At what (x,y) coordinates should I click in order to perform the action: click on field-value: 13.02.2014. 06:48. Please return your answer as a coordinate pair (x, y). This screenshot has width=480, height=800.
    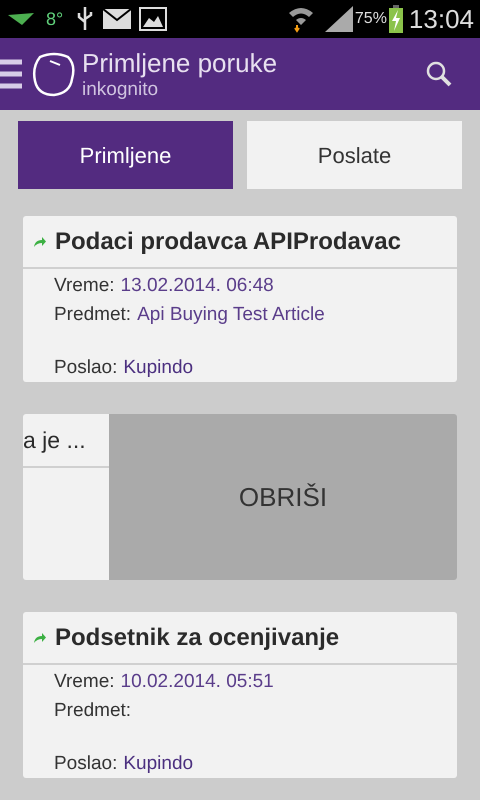
    Looking at the image, I should click on (197, 286).